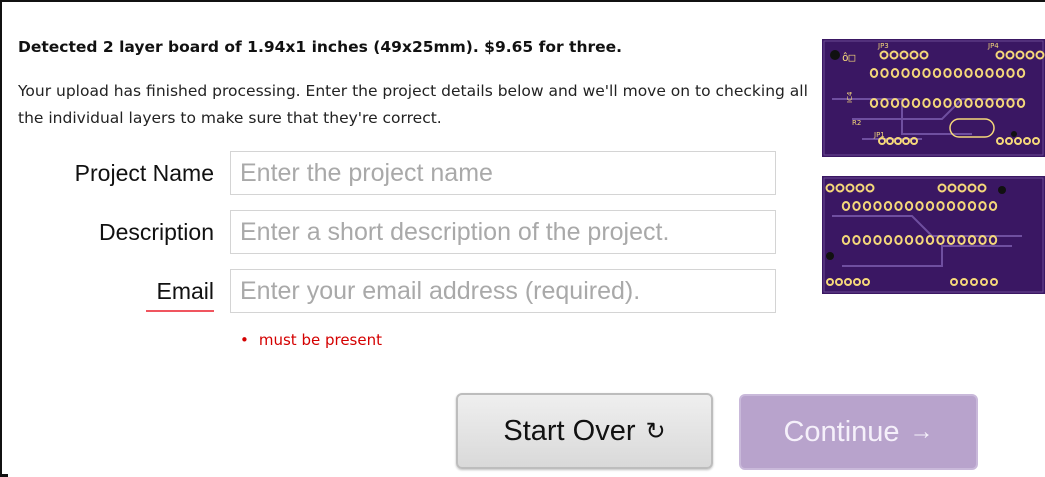  What do you see at coordinates (993, 46) in the screenshot?
I see `silk-label-jp4: JP4` at bounding box center [993, 46].